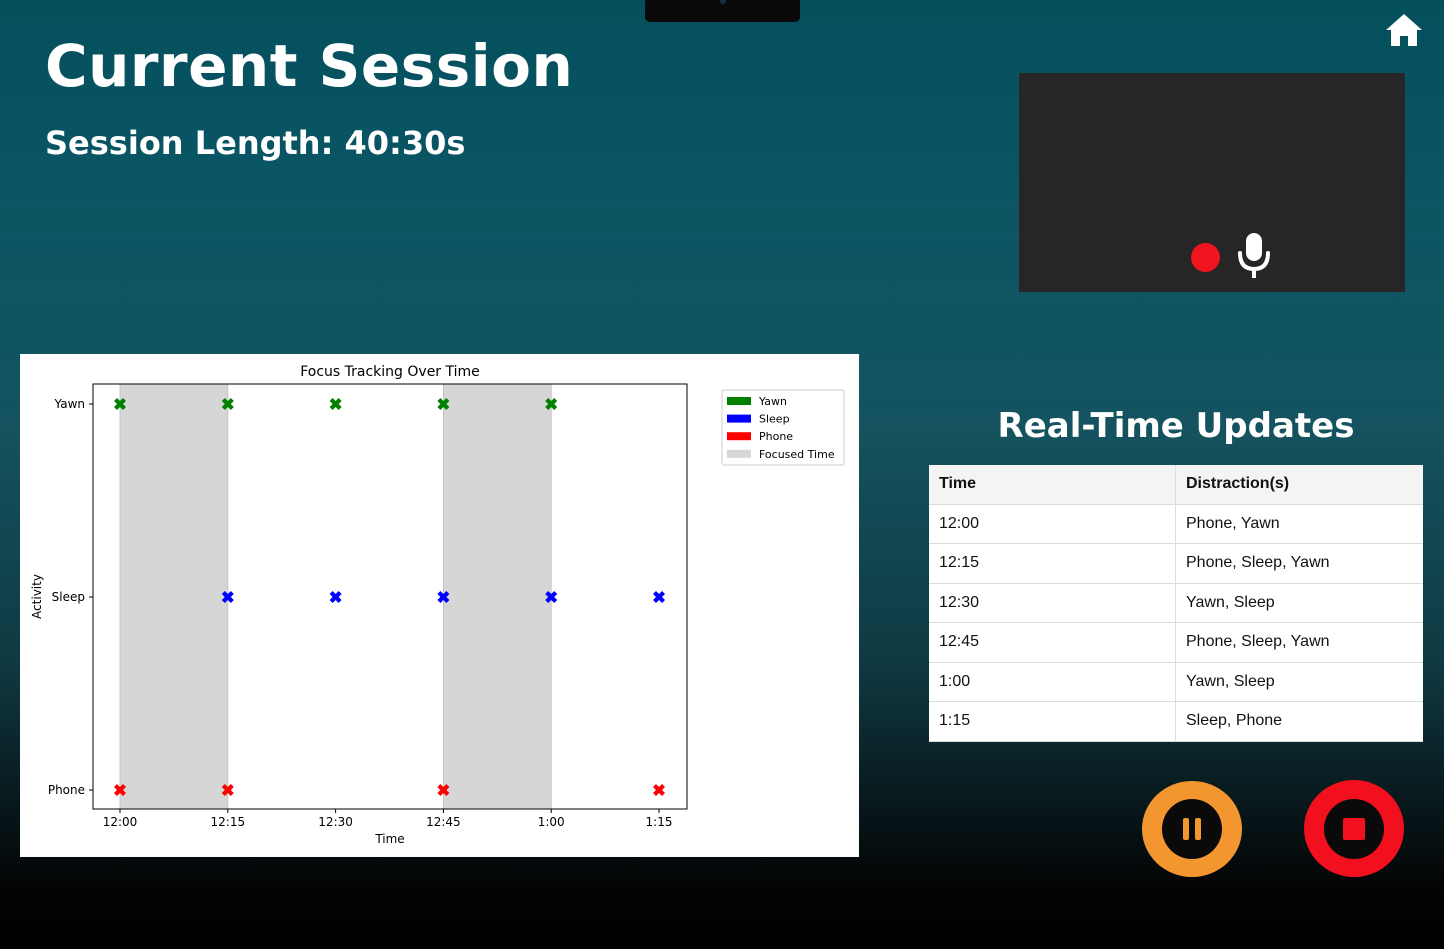  What do you see at coordinates (405, 143) in the screenshot?
I see `session-length-value: 40:30s` at bounding box center [405, 143].